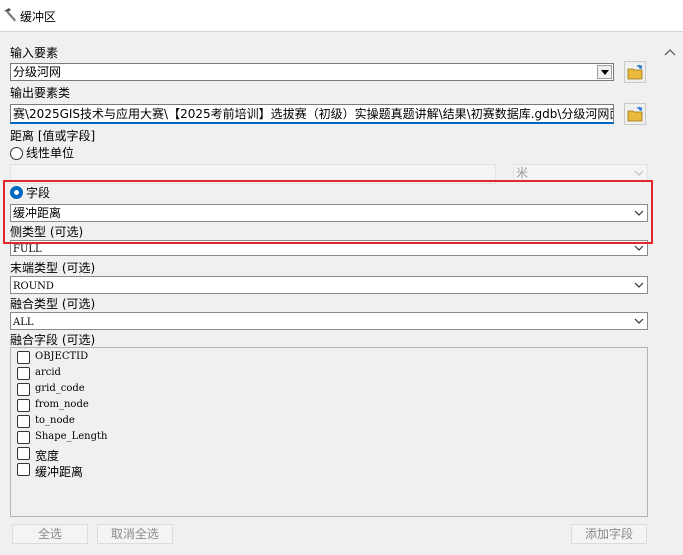 The image size is (683, 555). What do you see at coordinates (48, 372) in the screenshot?
I see `list-item-label: arcid` at bounding box center [48, 372].